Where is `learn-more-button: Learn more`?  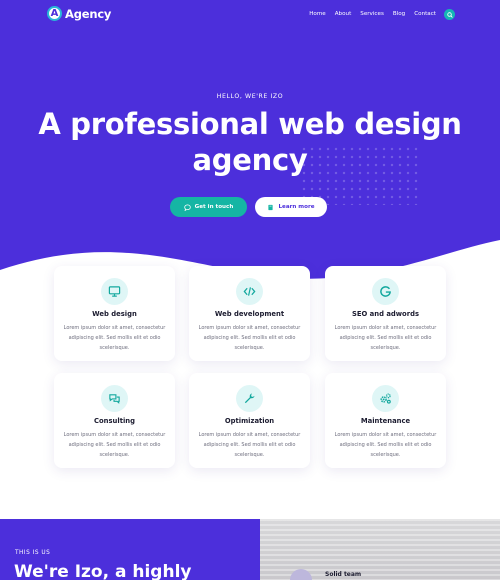 learn-more-button: Learn more is located at coordinates (291, 207).